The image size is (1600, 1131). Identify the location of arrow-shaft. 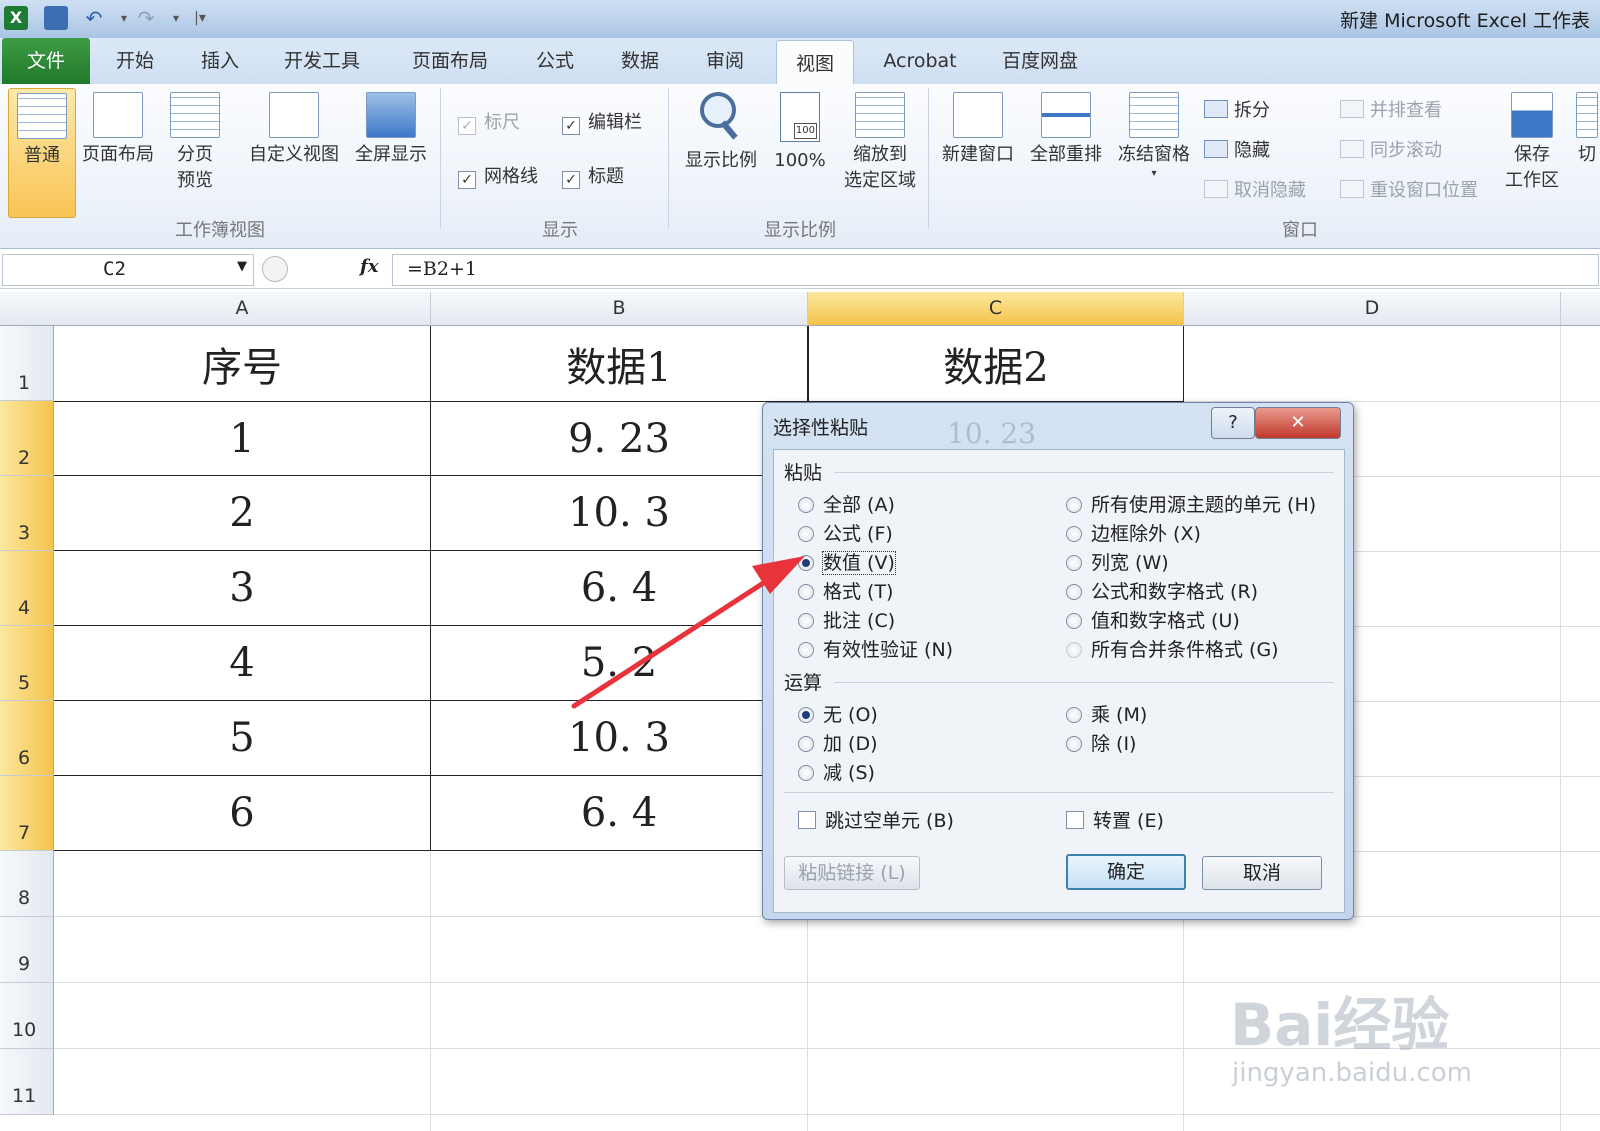
(671, 643).